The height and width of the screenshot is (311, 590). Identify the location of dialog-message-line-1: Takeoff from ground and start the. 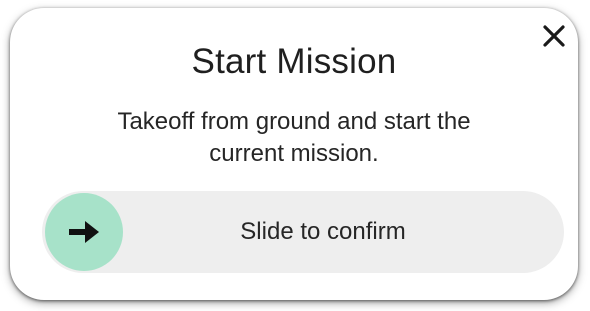
(294, 121).